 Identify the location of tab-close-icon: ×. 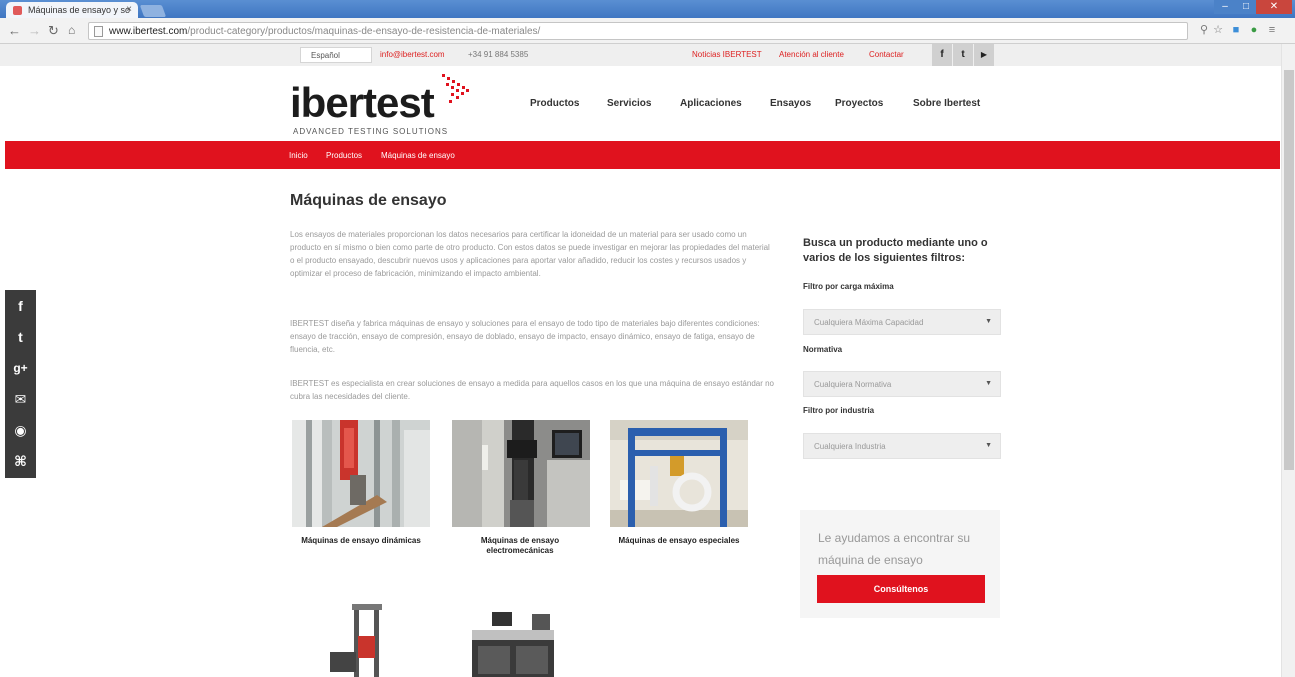
(129, 9).